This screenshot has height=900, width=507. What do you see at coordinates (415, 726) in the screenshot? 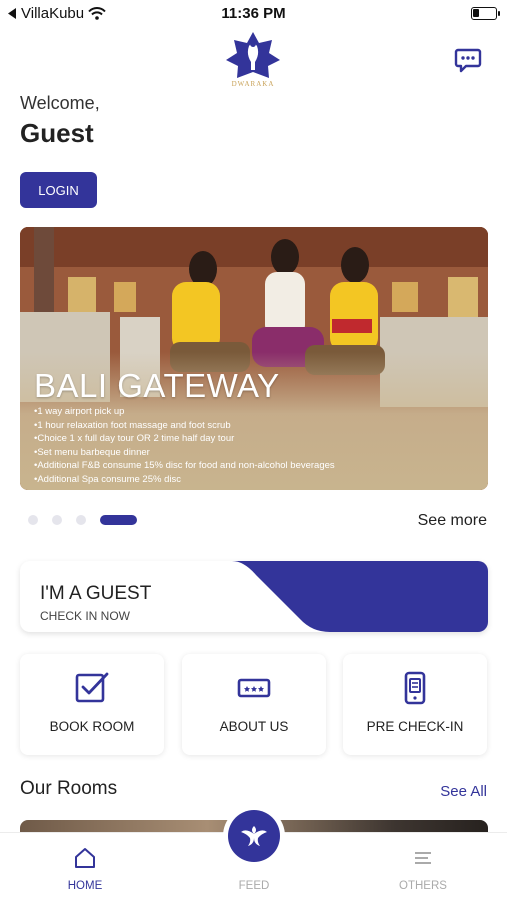
I see `pre-check-in-label: PRE CHECK-IN` at bounding box center [415, 726].